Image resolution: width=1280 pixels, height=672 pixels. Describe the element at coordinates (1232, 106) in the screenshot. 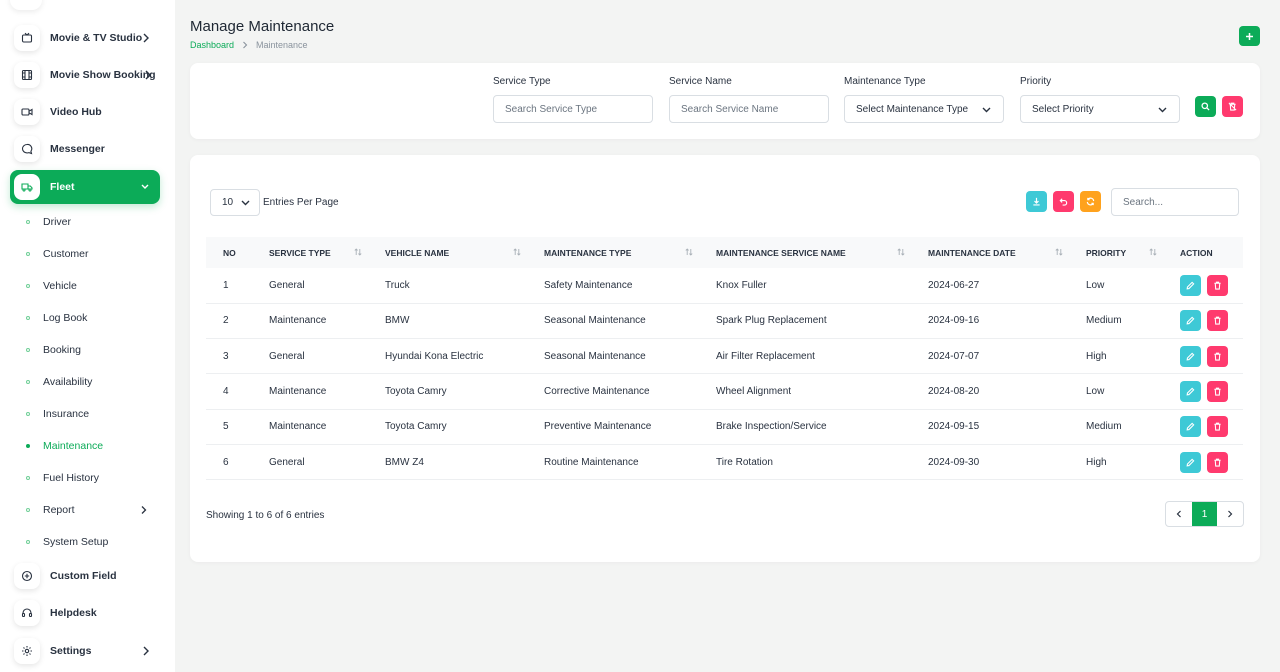

I see `clear-filter-button` at that location.